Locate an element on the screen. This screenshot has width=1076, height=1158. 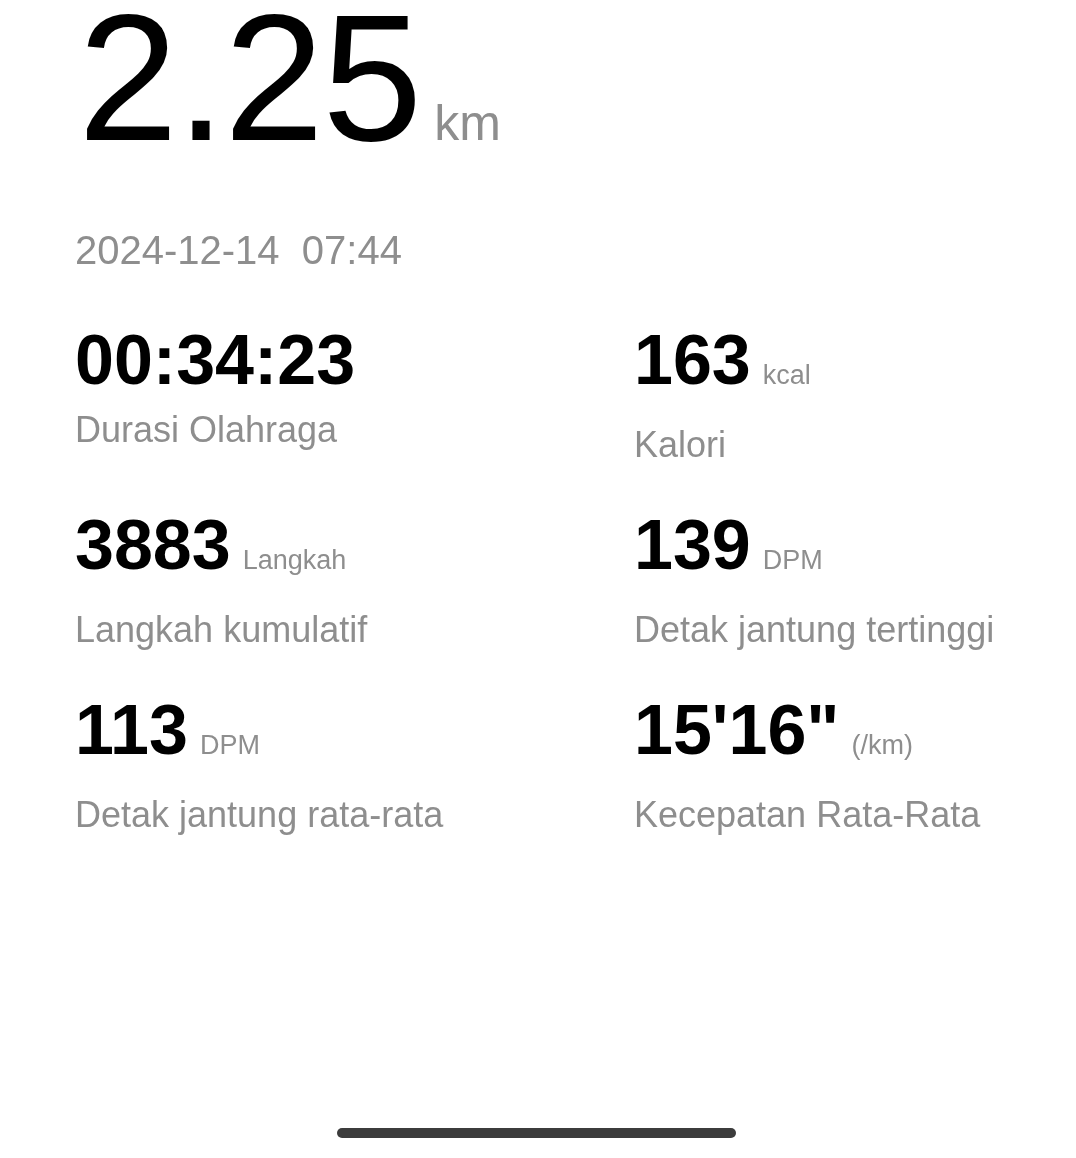
stat-unit: Langkah is located at coordinates (294, 560).